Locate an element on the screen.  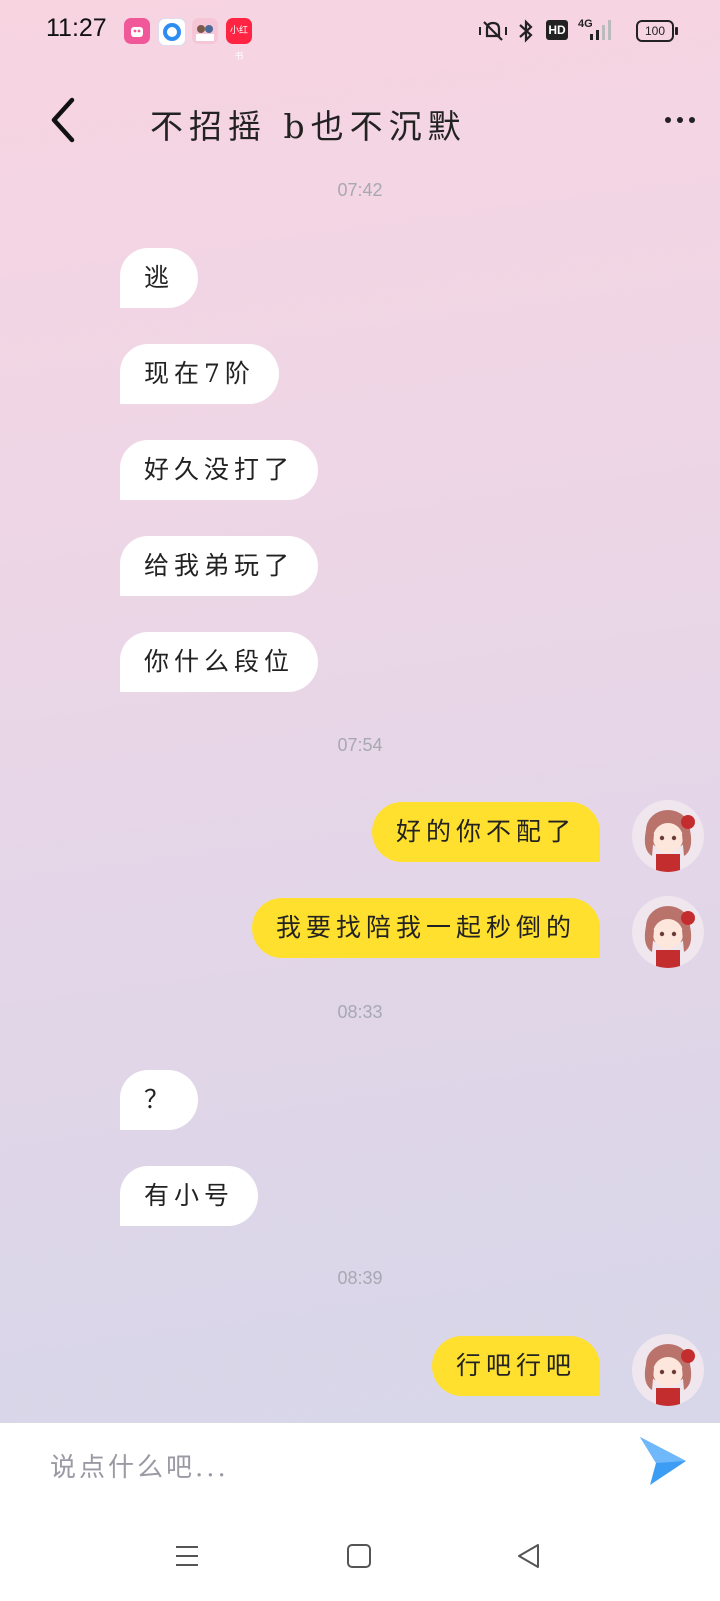
hd-icon: HD is located at coordinates (557, 30).